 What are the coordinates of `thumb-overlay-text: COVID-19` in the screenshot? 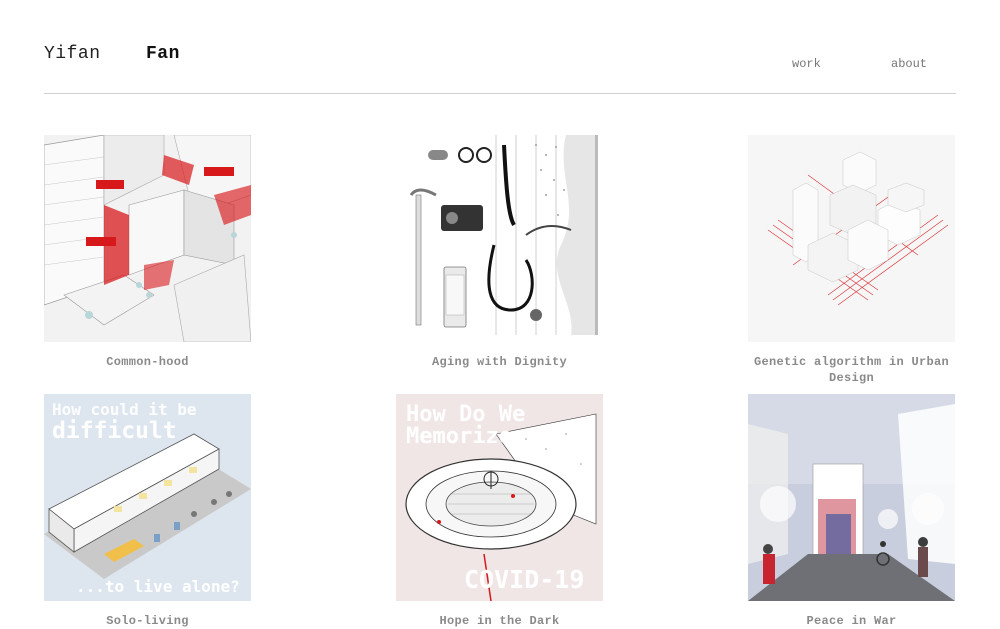 It's located at (524, 579).